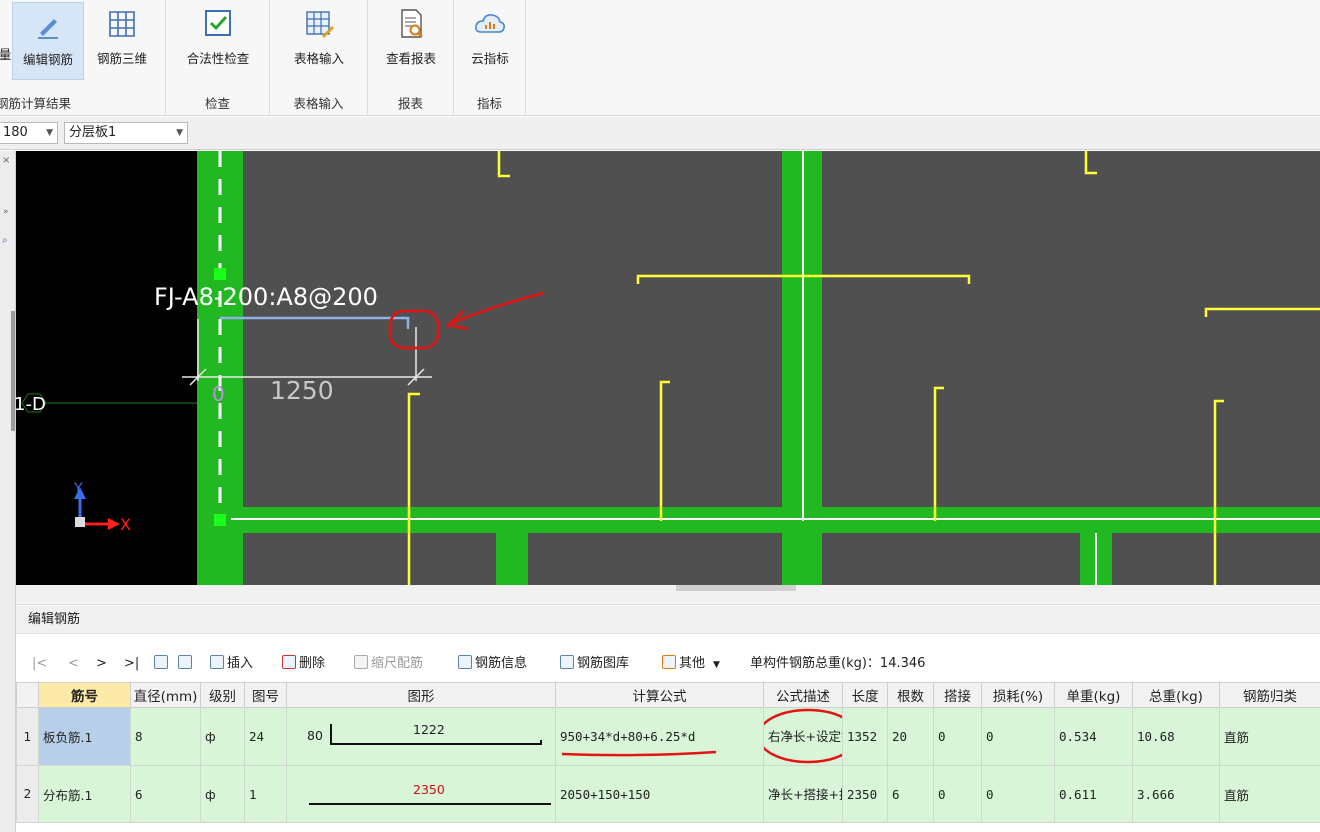  Describe the element at coordinates (594, 664) in the screenshot. I see `rebar-library-button: 钢筋图库` at that location.